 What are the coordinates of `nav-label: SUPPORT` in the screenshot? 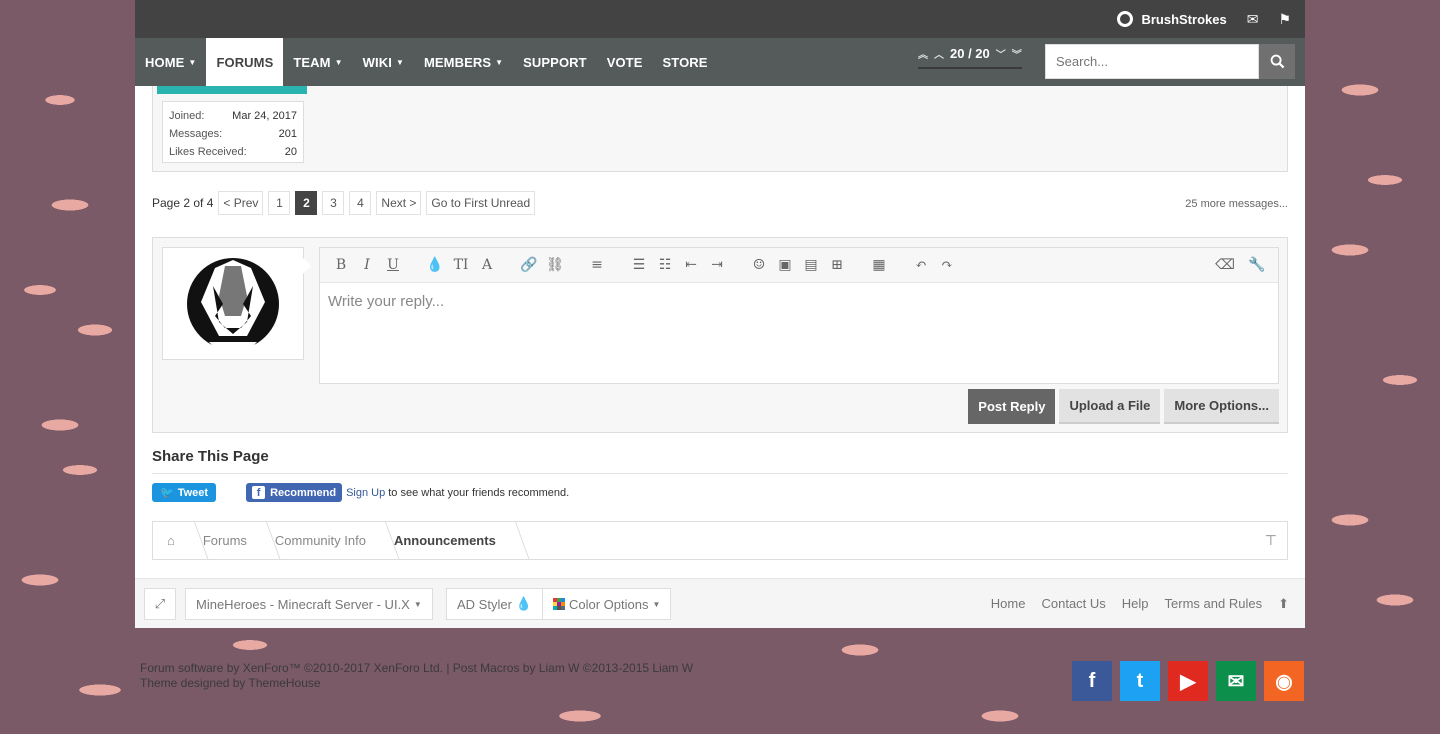 It's located at (555, 62).